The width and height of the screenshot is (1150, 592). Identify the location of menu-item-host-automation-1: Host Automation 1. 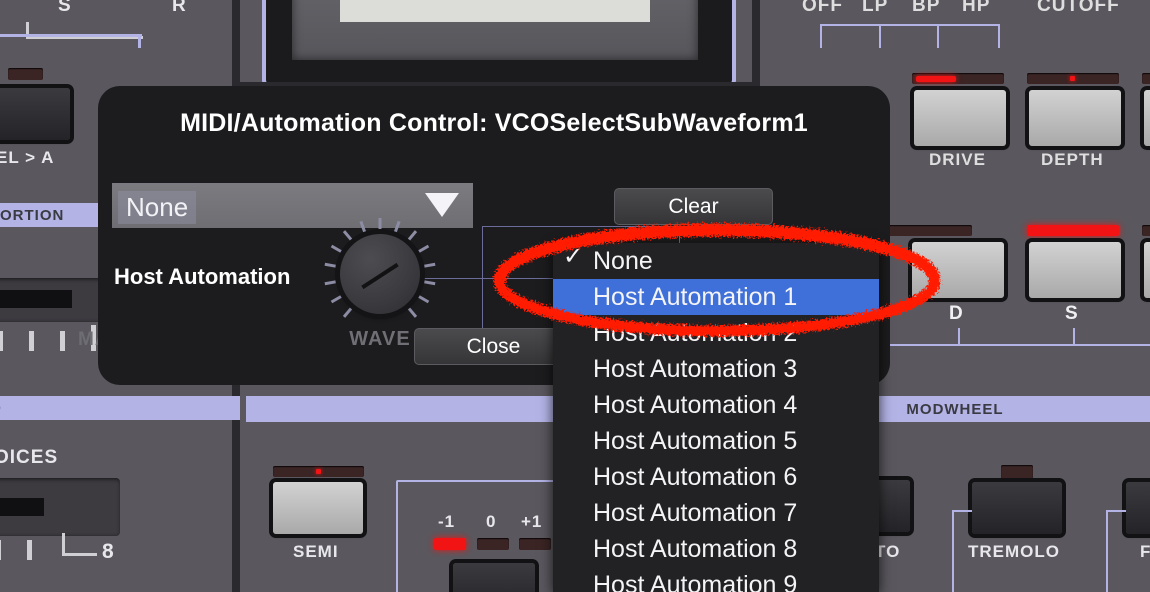
(716, 297).